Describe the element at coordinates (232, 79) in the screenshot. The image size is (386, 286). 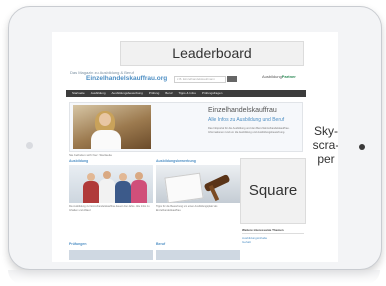
I see `search-button` at that location.